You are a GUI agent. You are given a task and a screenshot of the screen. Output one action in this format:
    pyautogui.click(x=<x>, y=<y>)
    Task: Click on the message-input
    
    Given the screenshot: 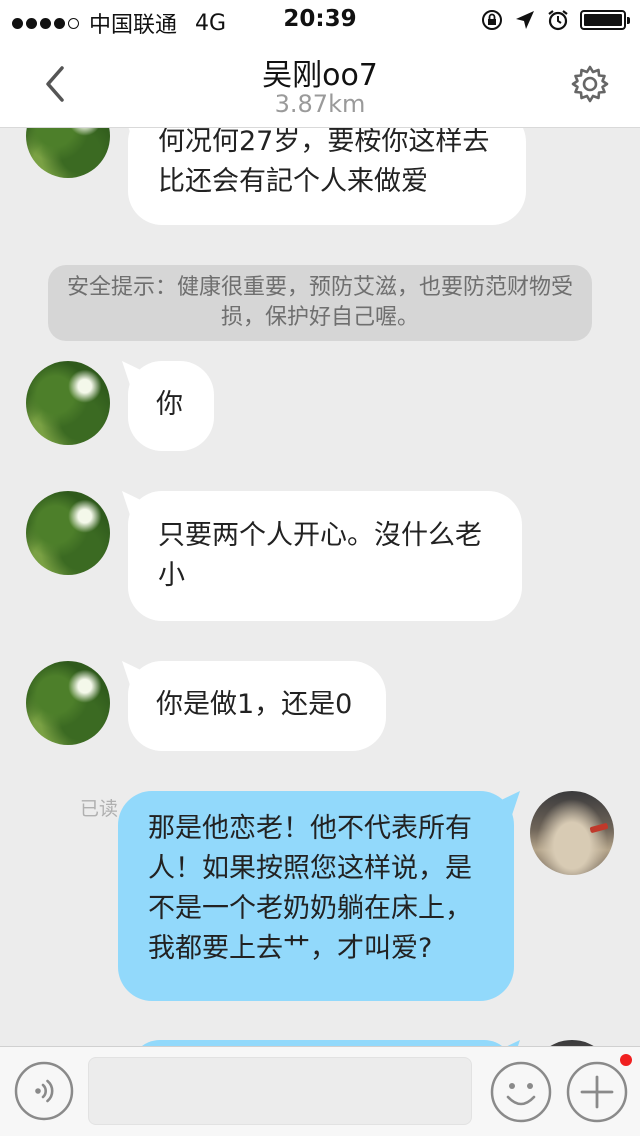 What is the action you would take?
    pyautogui.click(x=280, y=1091)
    